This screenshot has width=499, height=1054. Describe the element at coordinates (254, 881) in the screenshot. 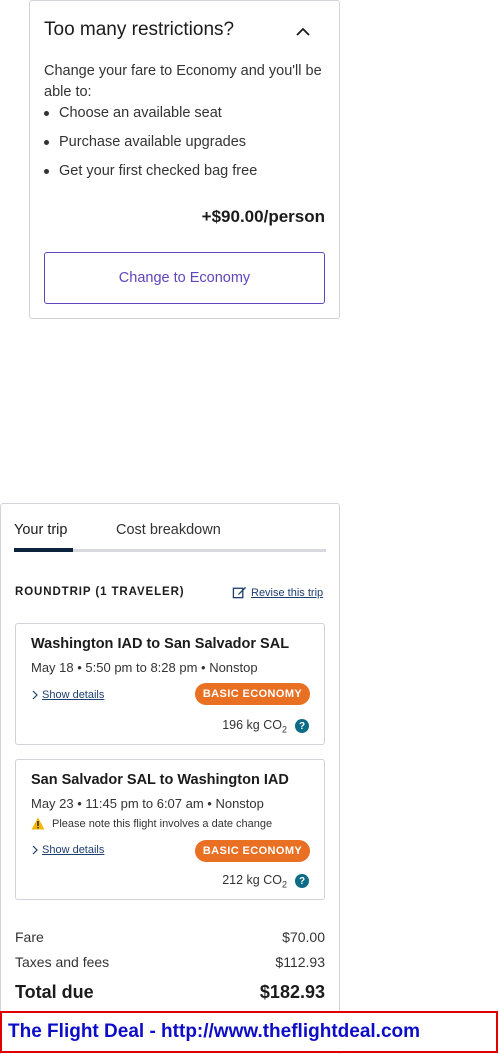

I see `co2-value: 212 kg CO2` at that location.